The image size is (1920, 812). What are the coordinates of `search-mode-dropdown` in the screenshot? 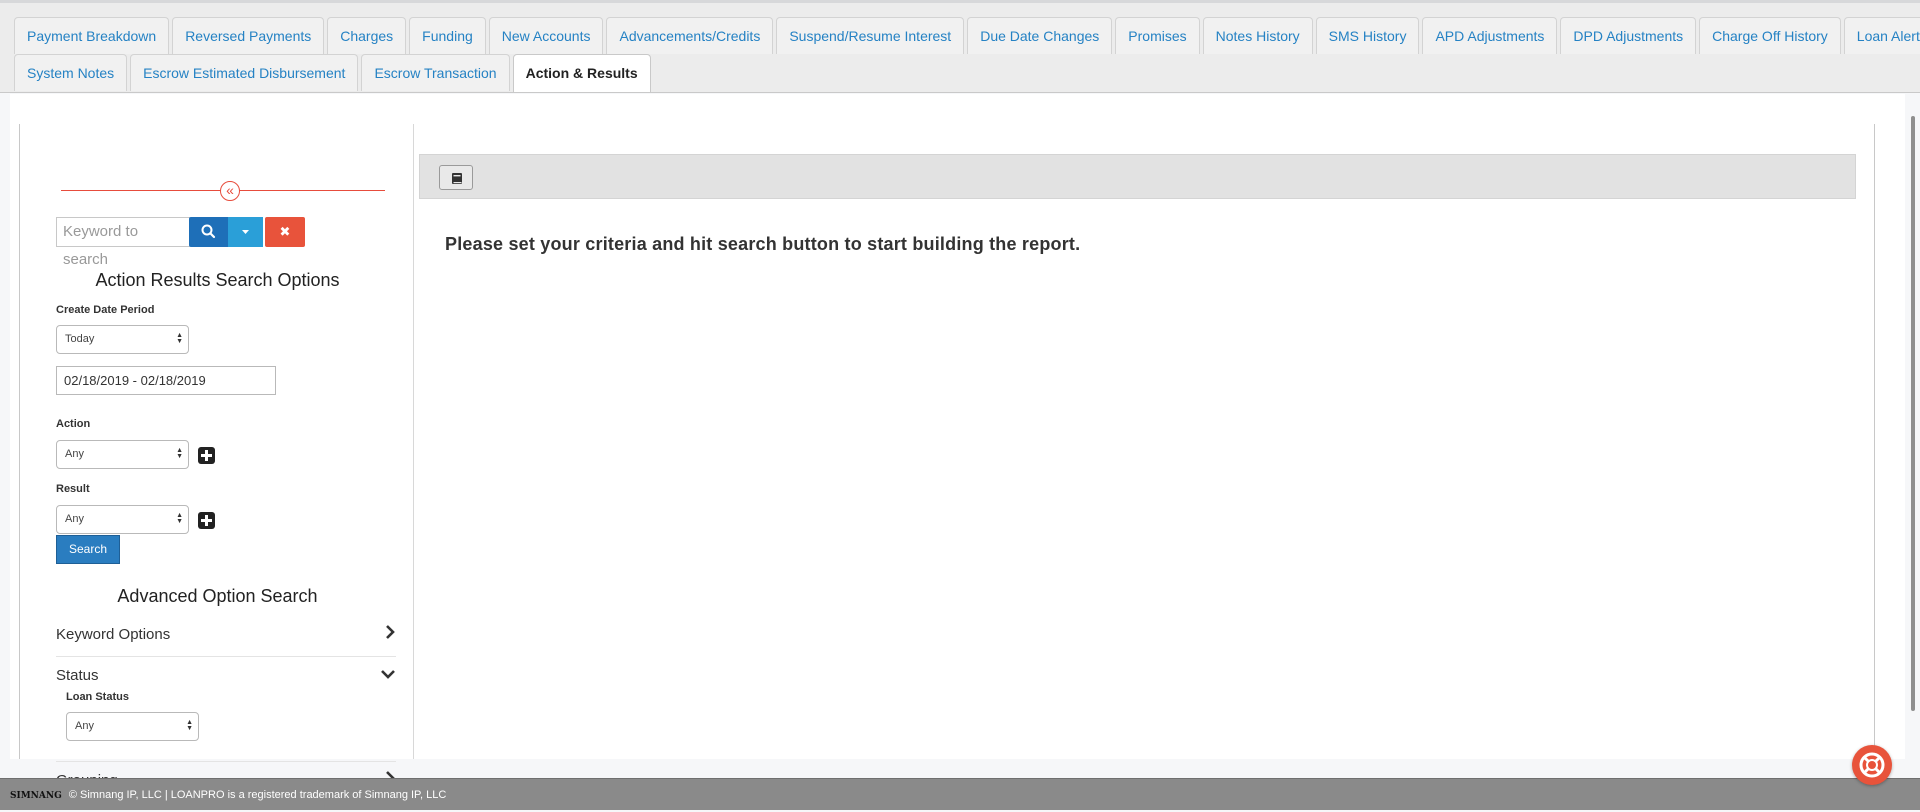 It's located at (245, 232).